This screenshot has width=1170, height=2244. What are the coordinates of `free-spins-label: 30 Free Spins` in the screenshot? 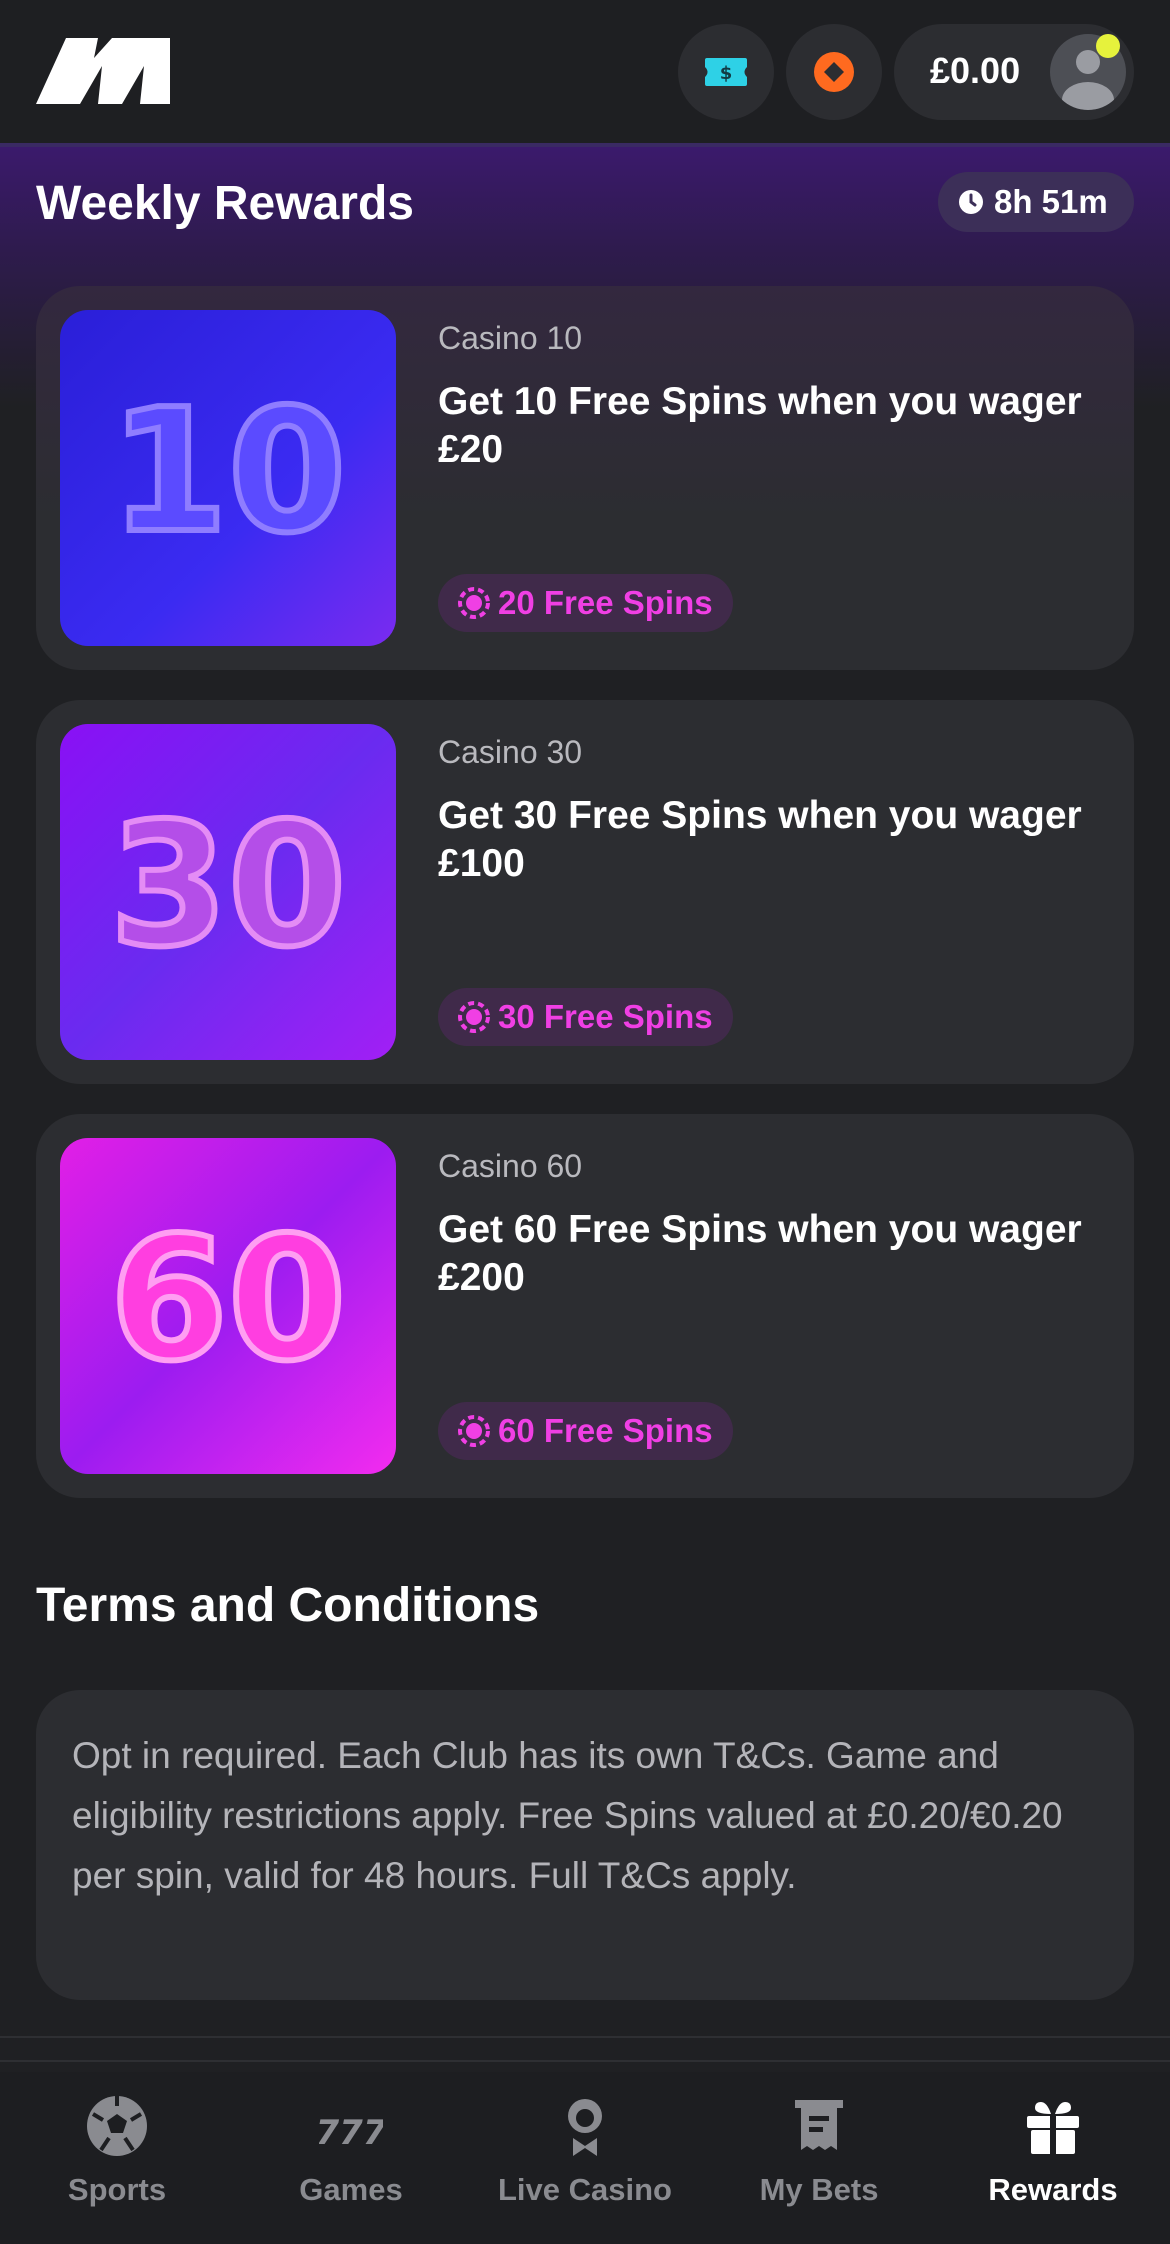 It's located at (605, 1016).